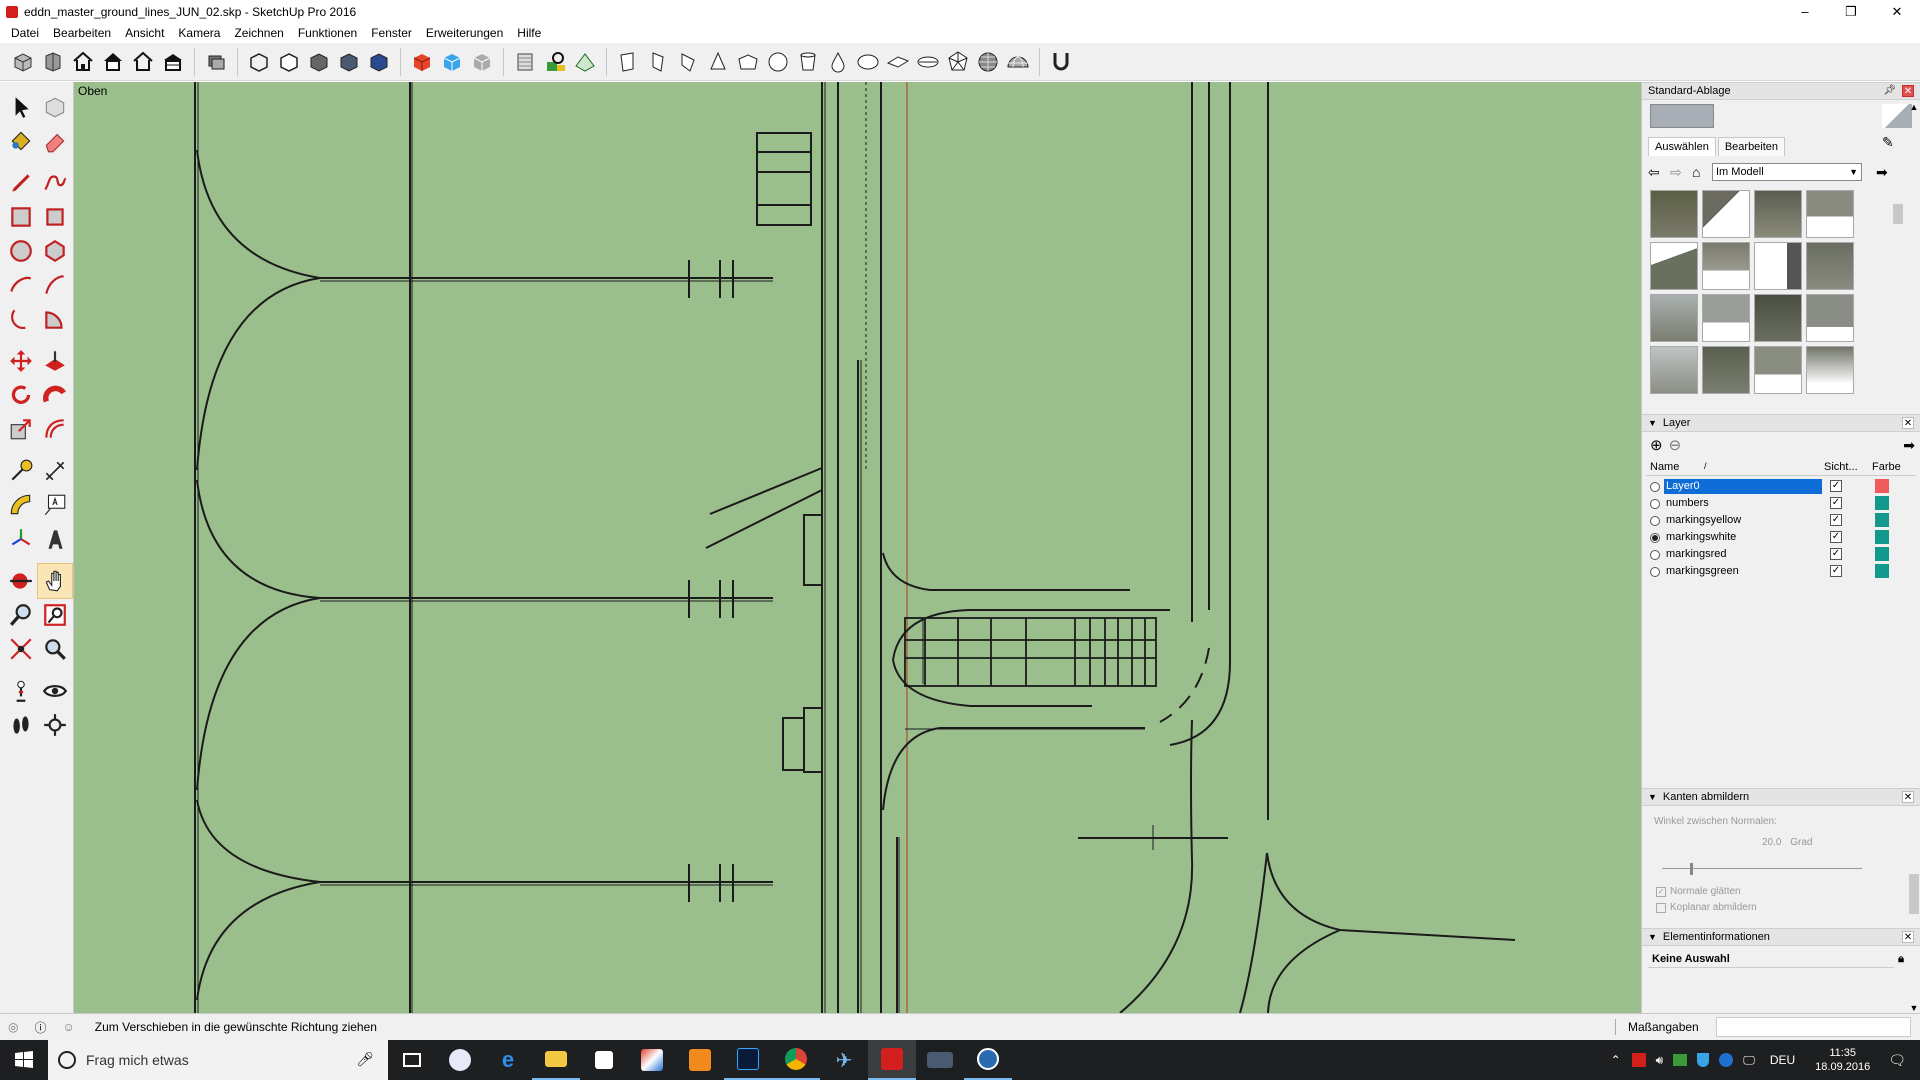 This screenshot has width=1920, height=1080. I want to click on layer-row: markingswhite ✓, so click(1780, 537).